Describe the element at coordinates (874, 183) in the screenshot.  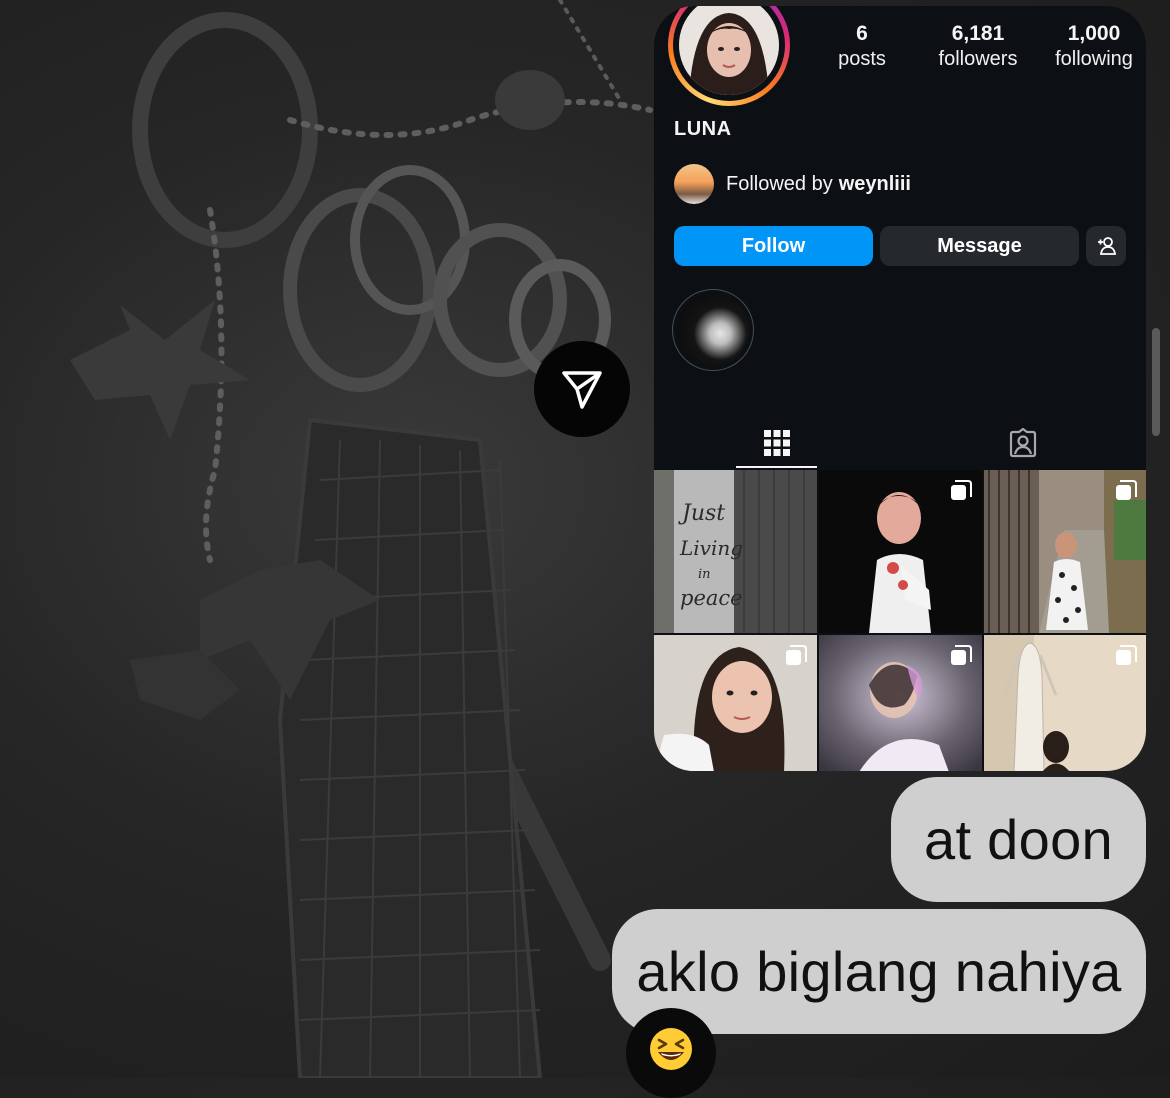
I see `followed-by-user: weynliii` at that location.